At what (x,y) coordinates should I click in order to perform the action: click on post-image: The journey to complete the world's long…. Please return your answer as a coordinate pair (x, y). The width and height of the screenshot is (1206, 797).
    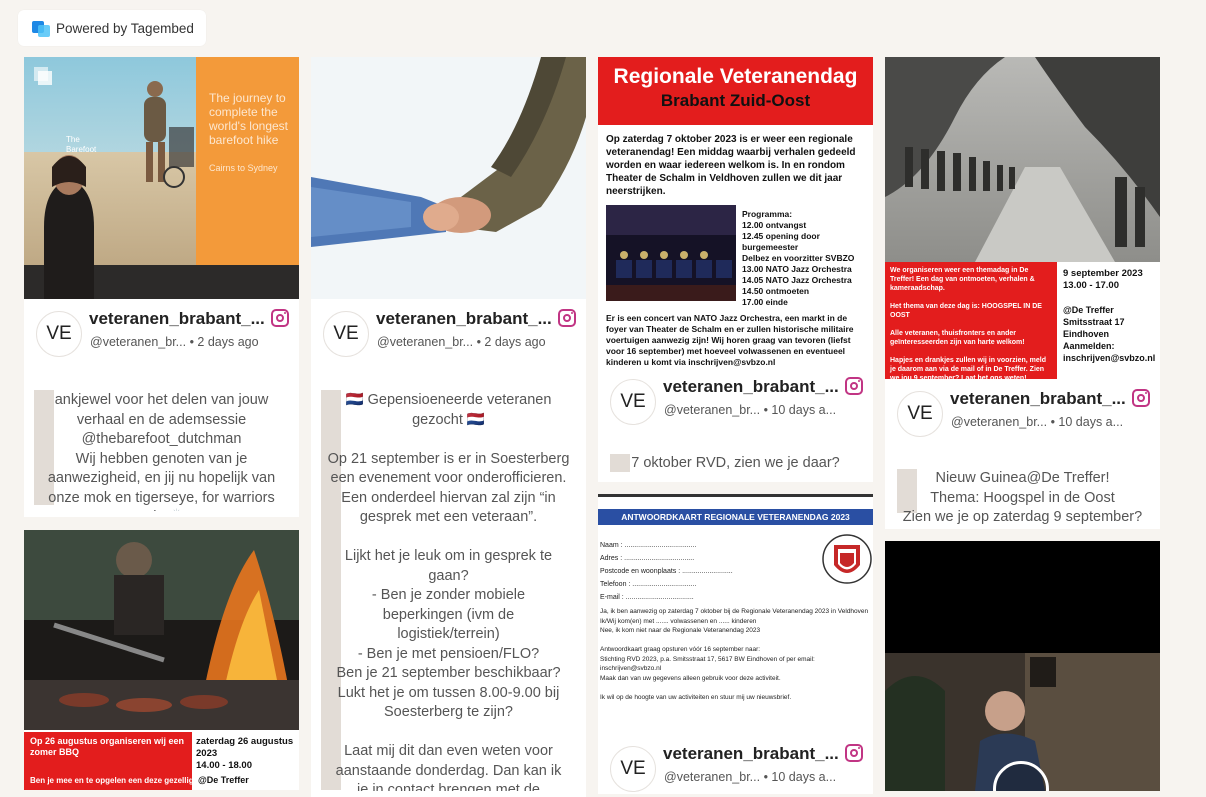
    Looking at the image, I should click on (161, 178).